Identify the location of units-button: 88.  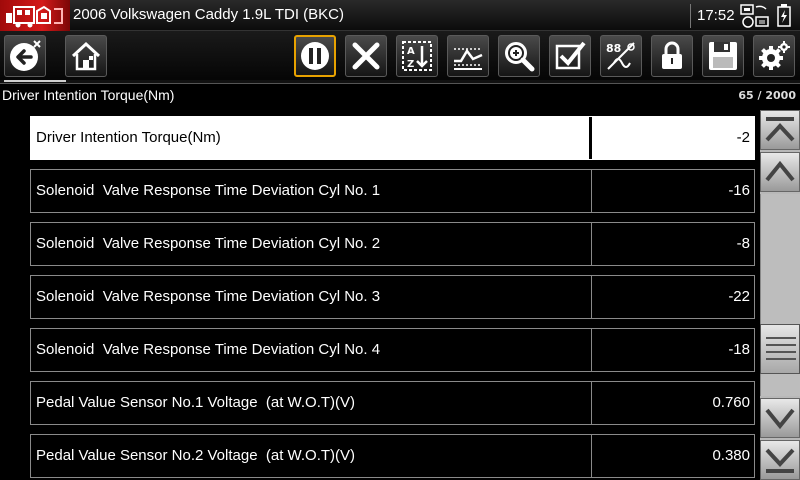
(621, 56).